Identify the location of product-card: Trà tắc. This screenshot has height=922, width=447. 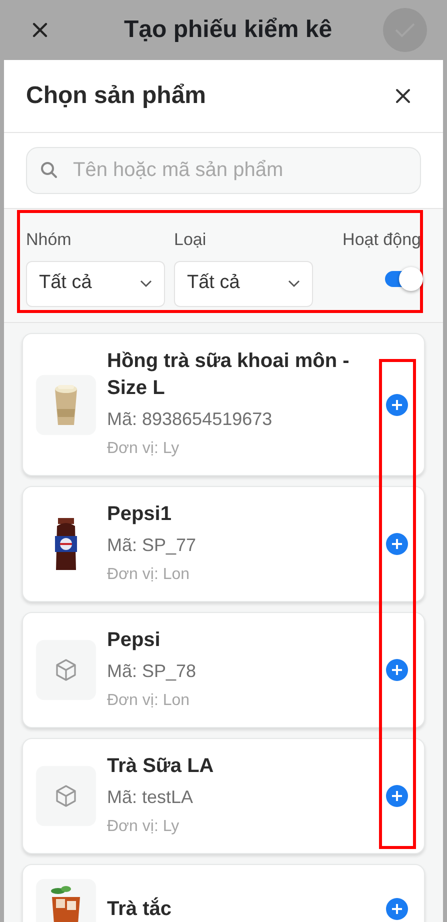
(223, 893).